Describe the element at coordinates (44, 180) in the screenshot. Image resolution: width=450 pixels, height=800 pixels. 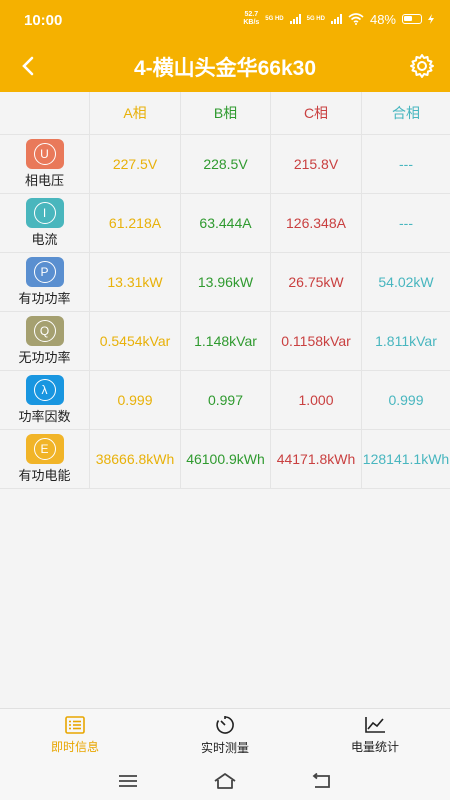
I see `row-label: 相电压` at that location.